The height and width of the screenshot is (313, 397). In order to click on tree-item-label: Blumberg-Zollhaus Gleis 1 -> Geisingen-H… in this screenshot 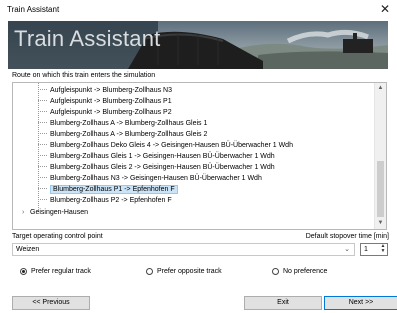, I will do `click(162, 156)`.